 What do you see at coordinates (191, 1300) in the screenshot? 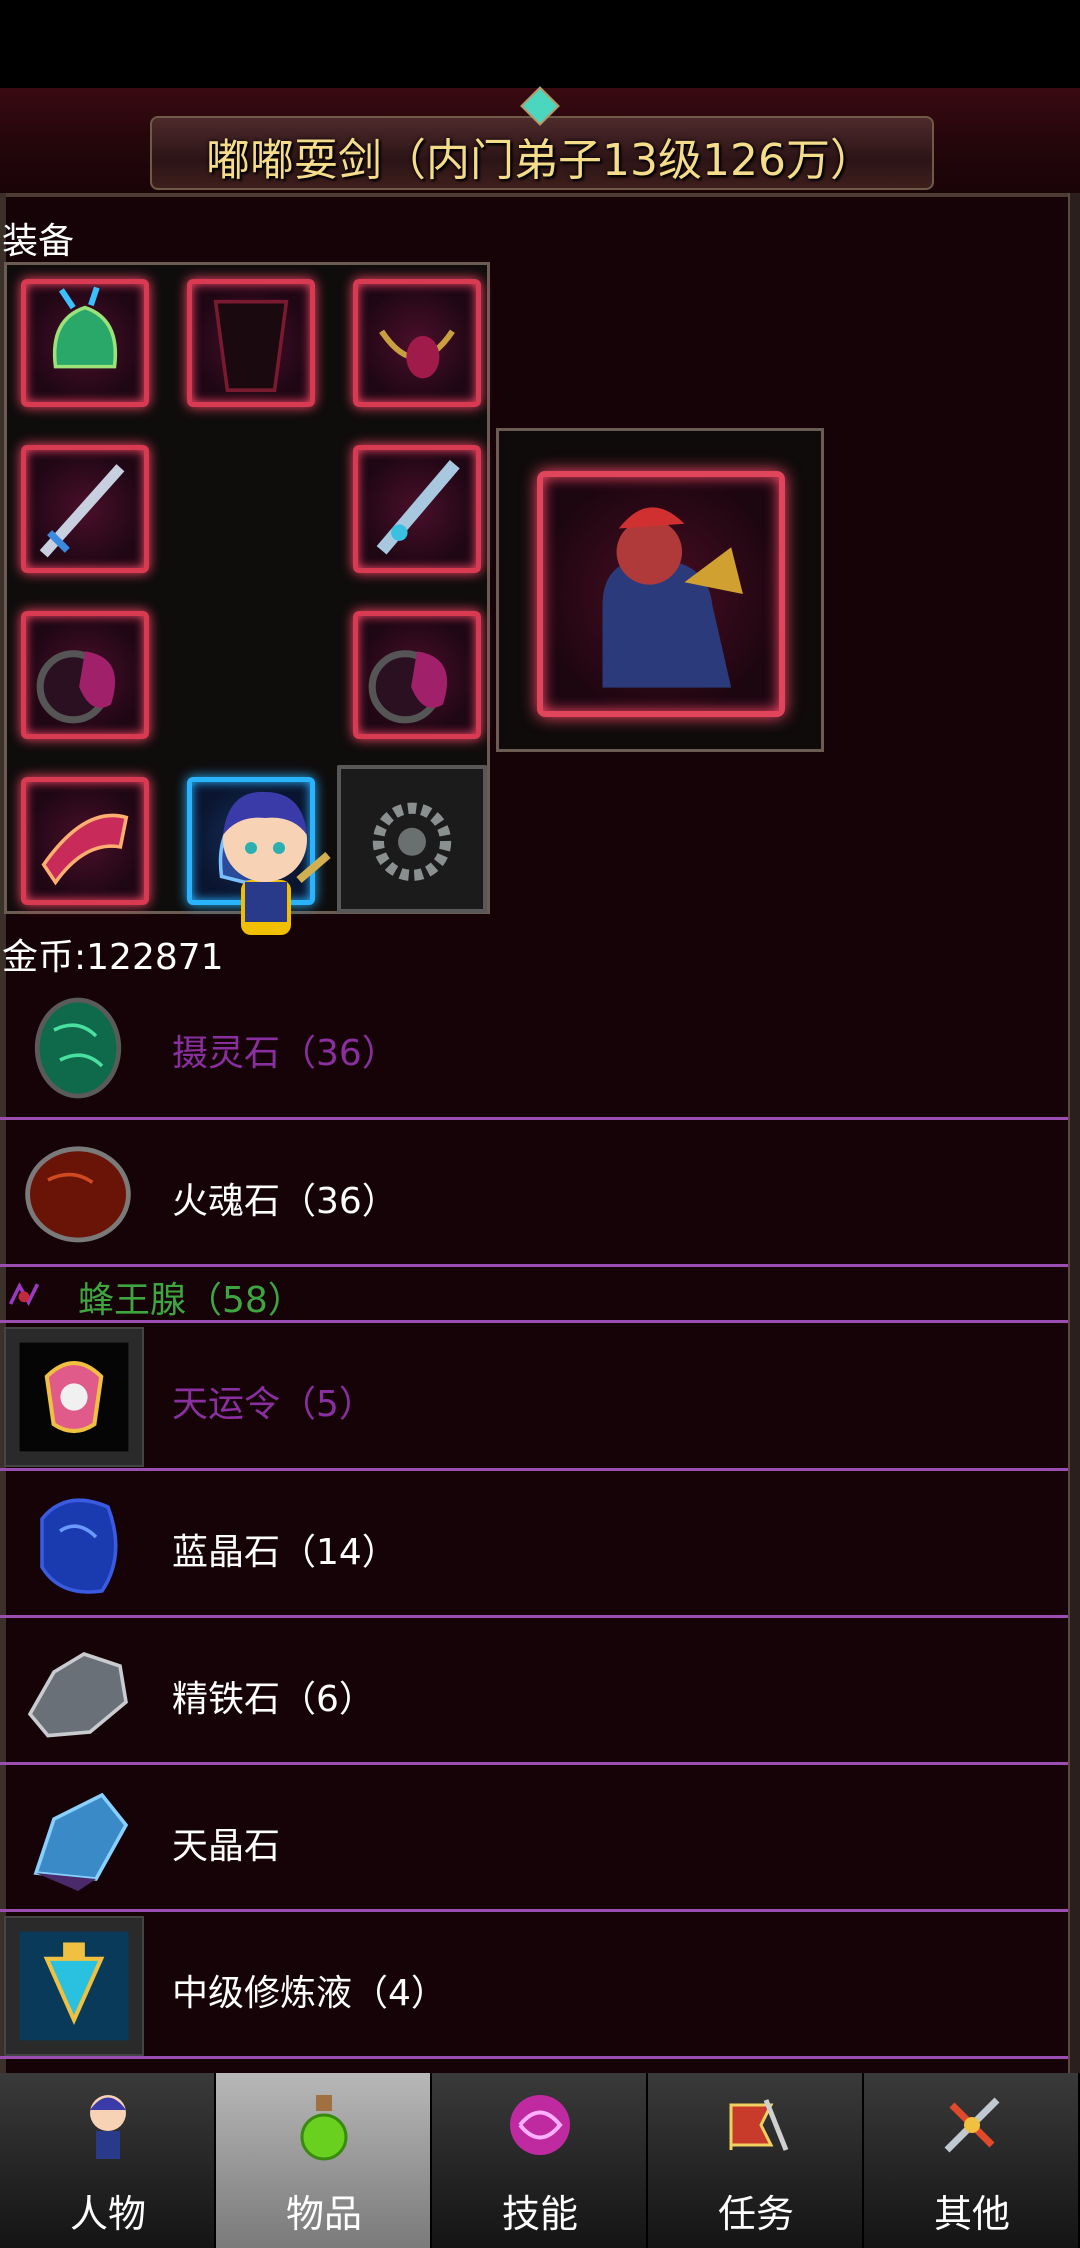
I see `item-label: 蜂王腺（58）` at bounding box center [191, 1300].